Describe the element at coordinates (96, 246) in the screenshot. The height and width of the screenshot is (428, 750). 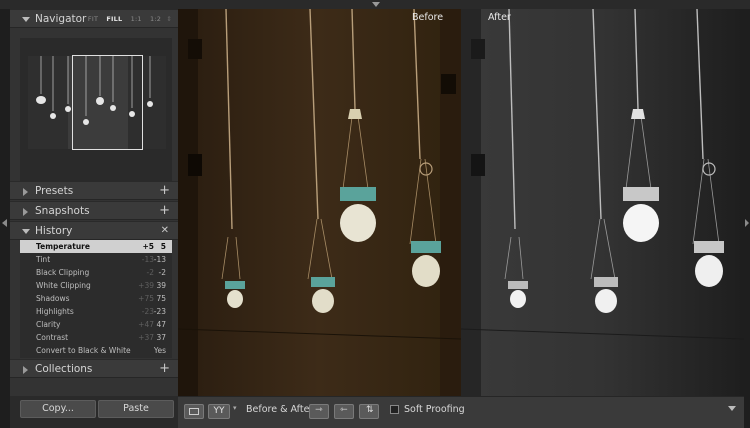
I see `history-item: Temperature +5 5` at that location.